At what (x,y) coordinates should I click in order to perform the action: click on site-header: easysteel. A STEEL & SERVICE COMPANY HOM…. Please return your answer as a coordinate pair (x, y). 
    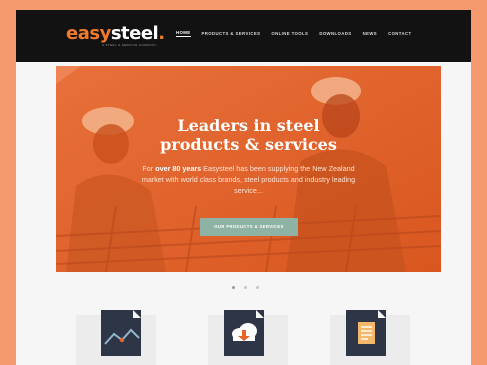
    Looking at the image, I should click on (243, 36).